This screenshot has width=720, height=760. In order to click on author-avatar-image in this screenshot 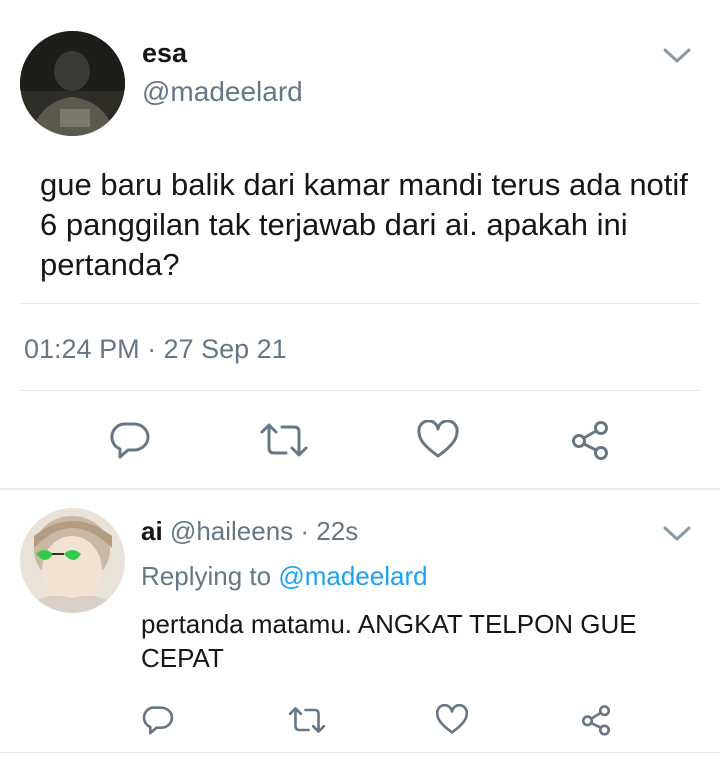, I will do `click(72, 83)`.